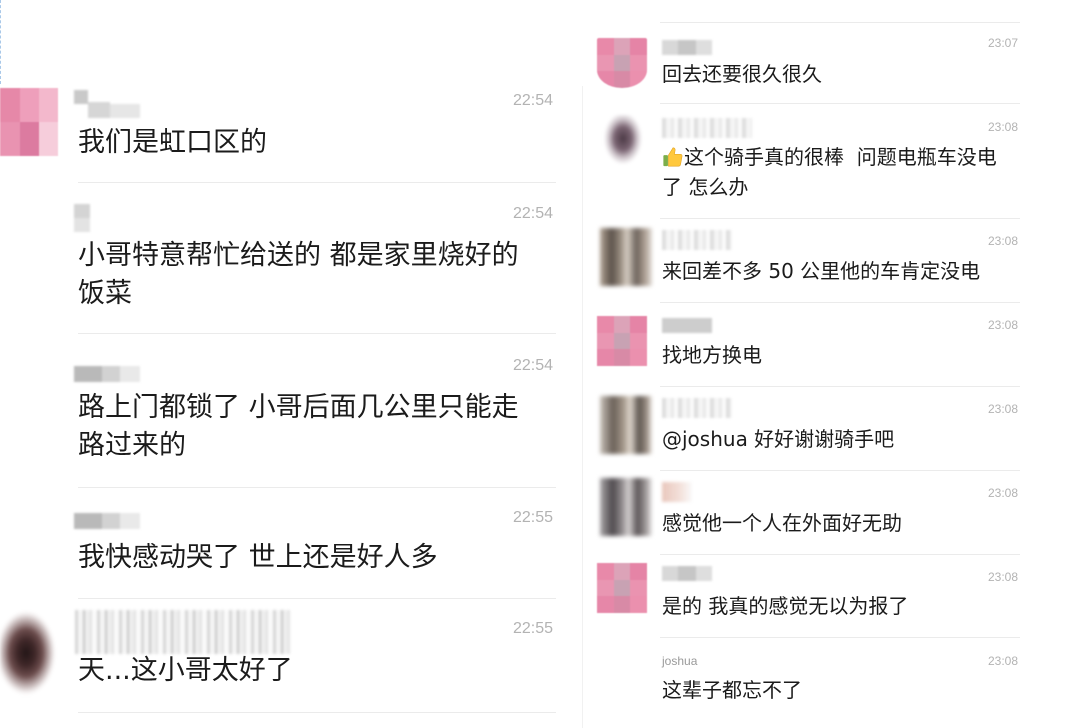  I want to click on message-text: 小哥特意帮忙给送的 都是家里烧好的, so click(298, 255).